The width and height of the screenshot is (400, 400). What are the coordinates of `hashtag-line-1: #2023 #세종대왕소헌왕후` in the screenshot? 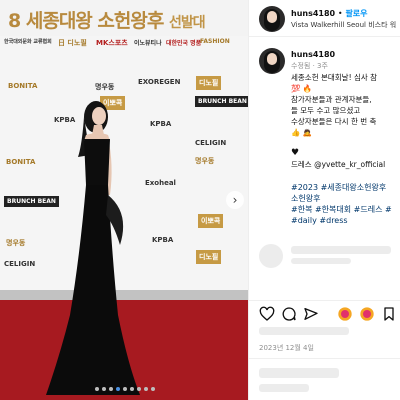 It's located at (338, 187).